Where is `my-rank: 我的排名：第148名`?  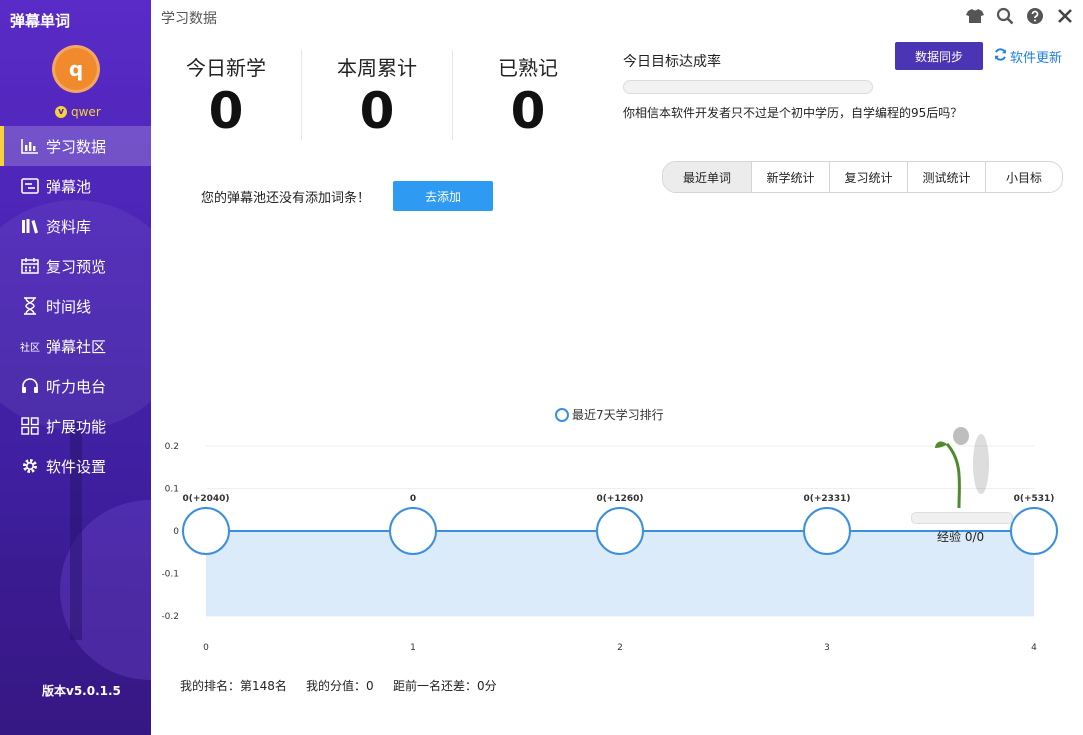 my-rank: 我的排名：第148名 is located at coordinates (233, 686).